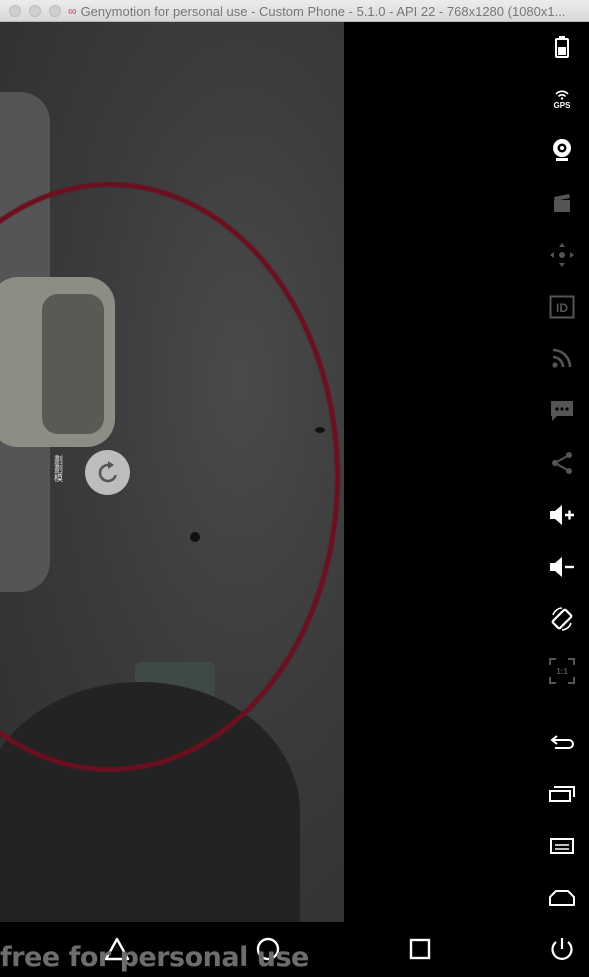  I want to click on home-icon, so click(562, 898).